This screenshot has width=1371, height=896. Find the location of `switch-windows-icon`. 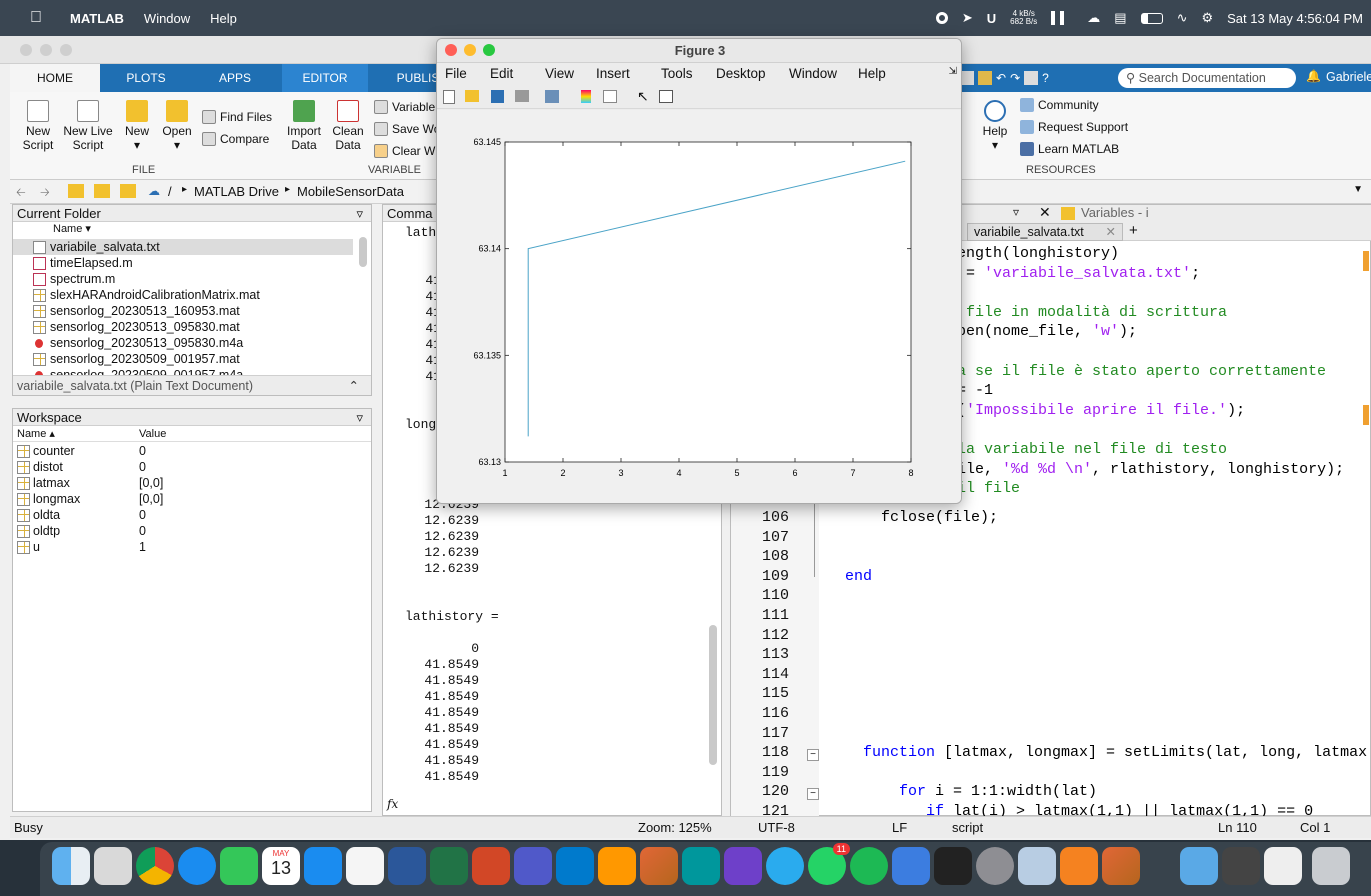

switch-windows-icon is located at coordinates (1031, 78).